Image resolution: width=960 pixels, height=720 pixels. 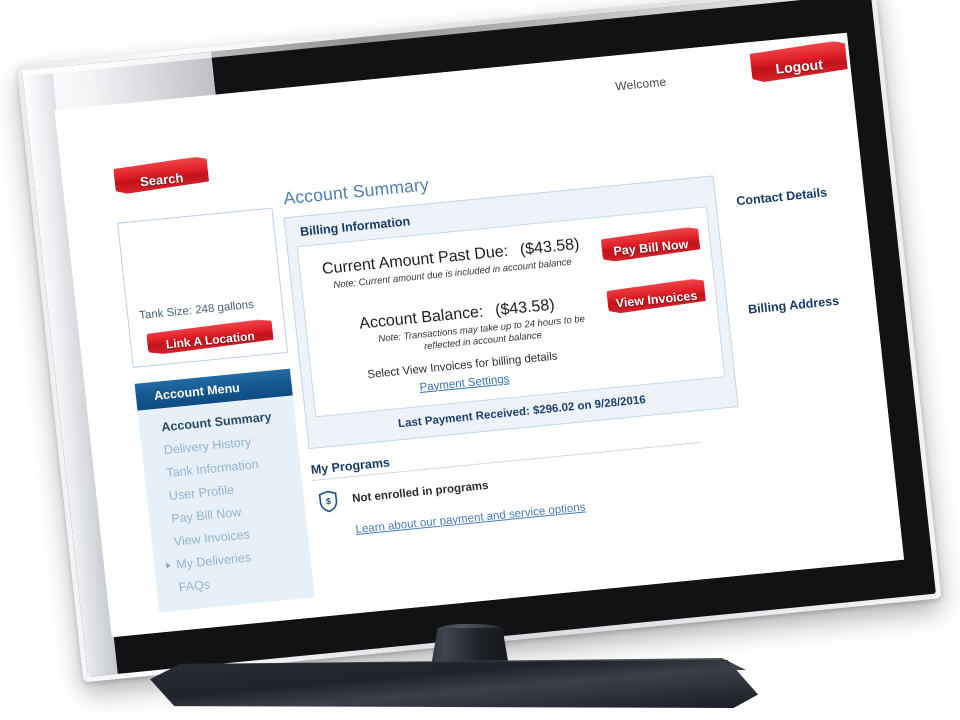 What do you see at coordinates (420, 492) in the screenshot?
I see `program-status-text: Not enrolled in programs` at bounding box center [420, 492].